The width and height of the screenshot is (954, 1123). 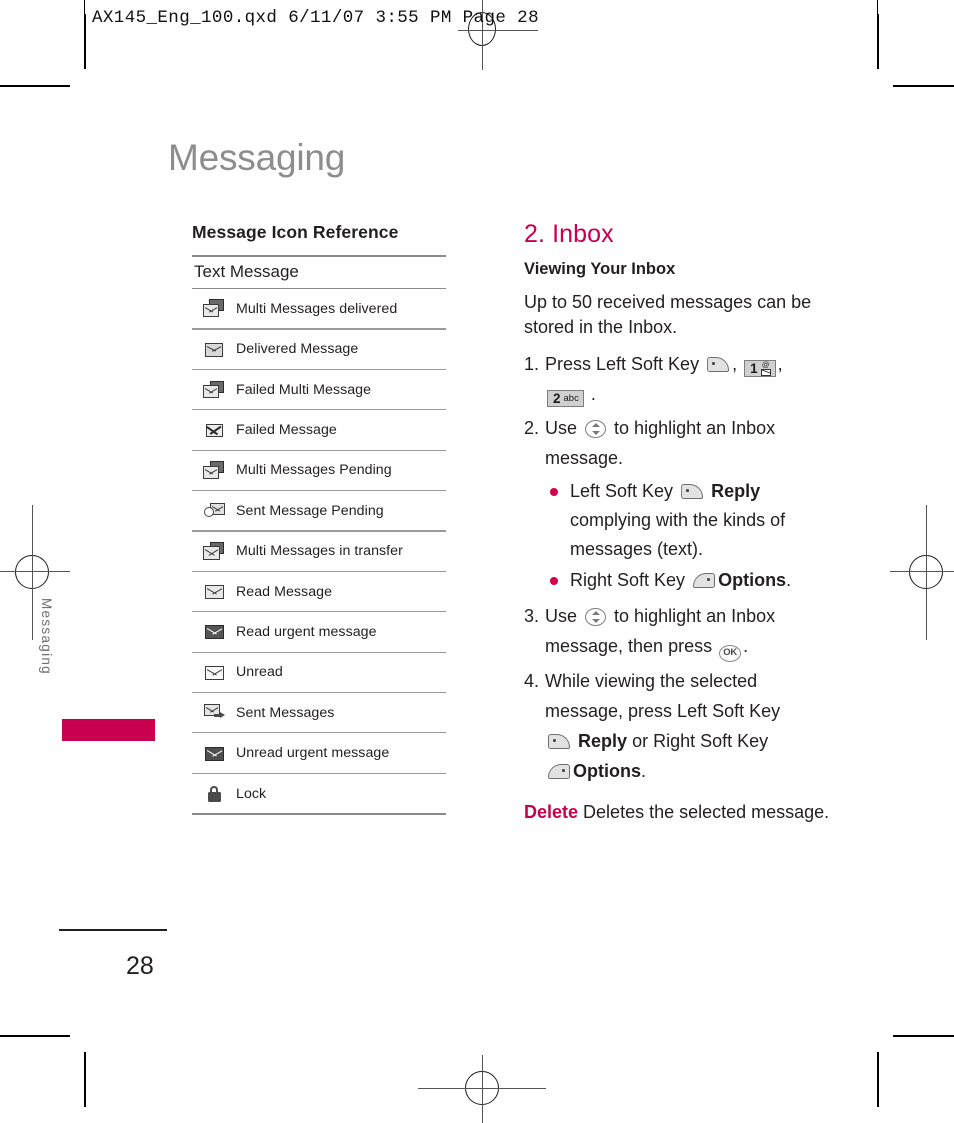 What do you see at coordinates (593, 394) in the screenshot?
I see `step-1-period: .` at bounding box center [593, 394].